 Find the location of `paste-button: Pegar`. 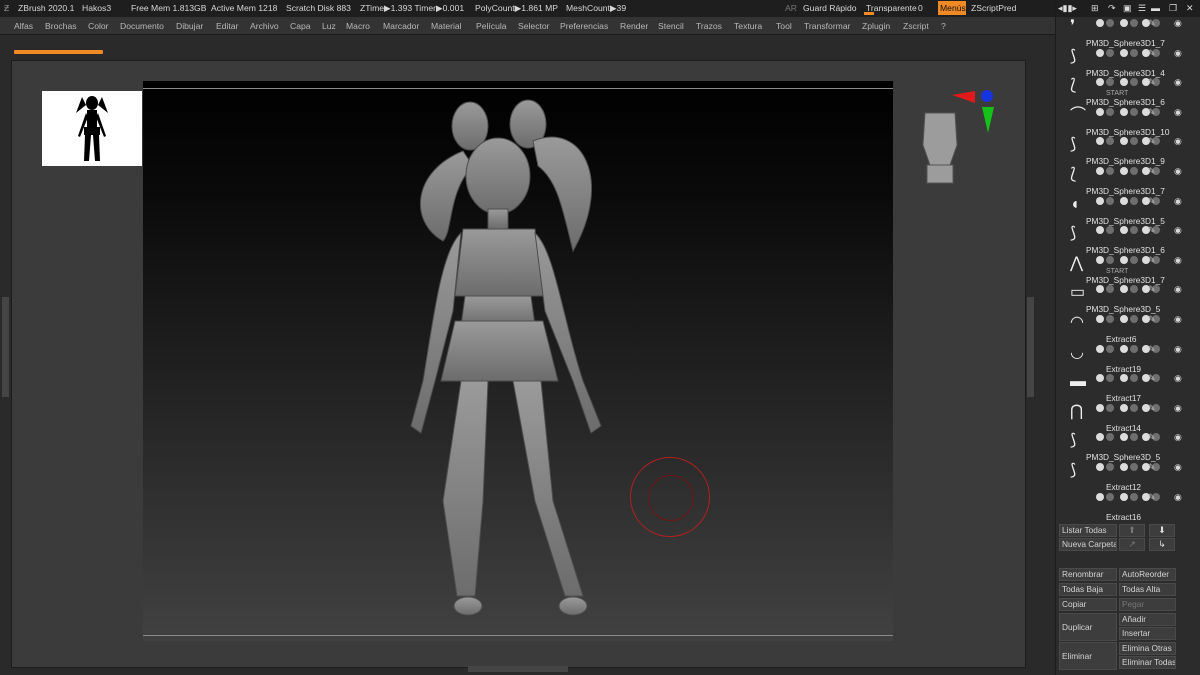

paste-button: Pegar is located at coordinates (1147, 604).